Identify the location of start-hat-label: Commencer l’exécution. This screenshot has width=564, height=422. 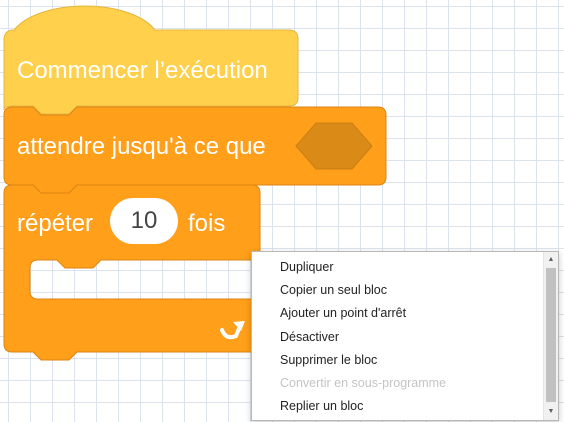
(142, 70).